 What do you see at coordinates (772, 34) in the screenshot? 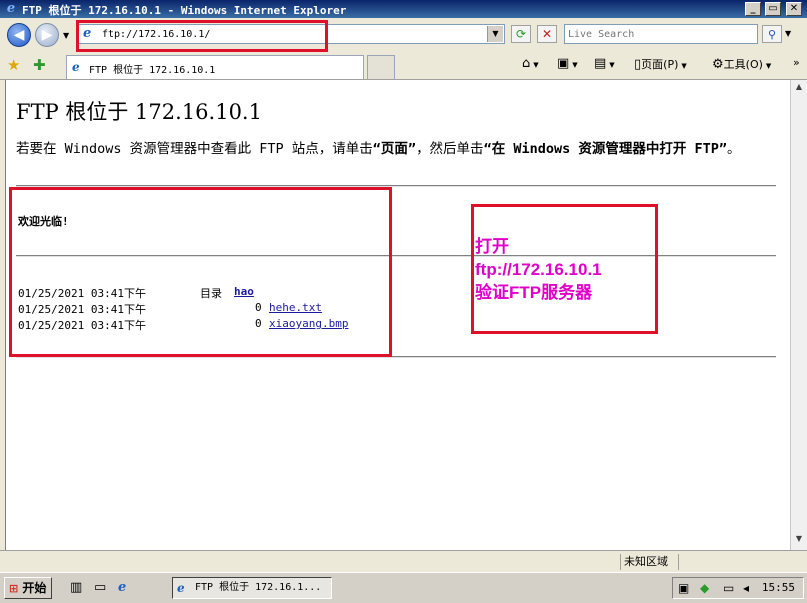
I see `search-icon: ⚲` at bounding box center [772, 34].